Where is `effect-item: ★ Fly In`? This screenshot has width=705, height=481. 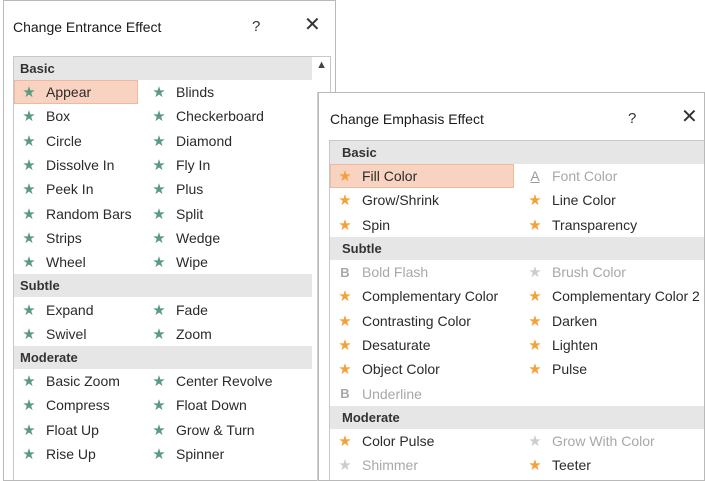 effect-item: ★ Fly In is located at coordinates (224, 165).